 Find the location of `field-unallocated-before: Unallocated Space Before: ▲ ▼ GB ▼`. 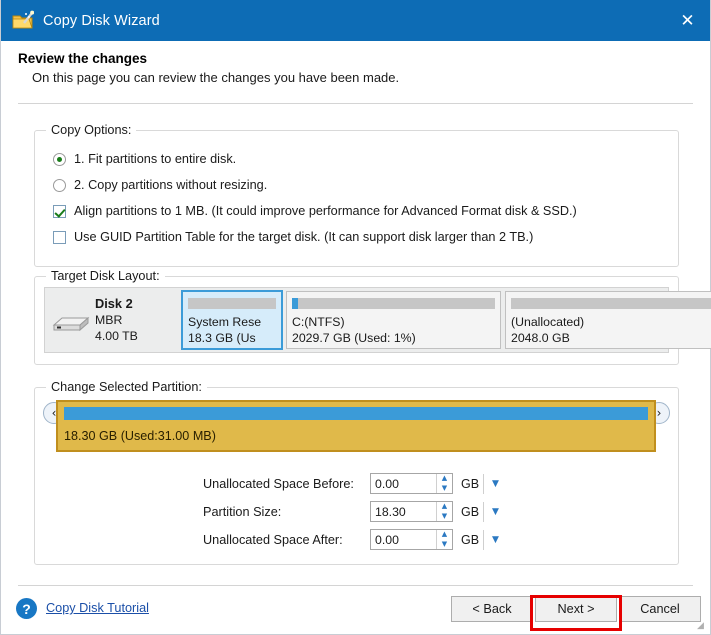

field-unallocated-before: Unallocated Space Before: ▲ ▼ GB ▼ is located at coordinates (351, 483).